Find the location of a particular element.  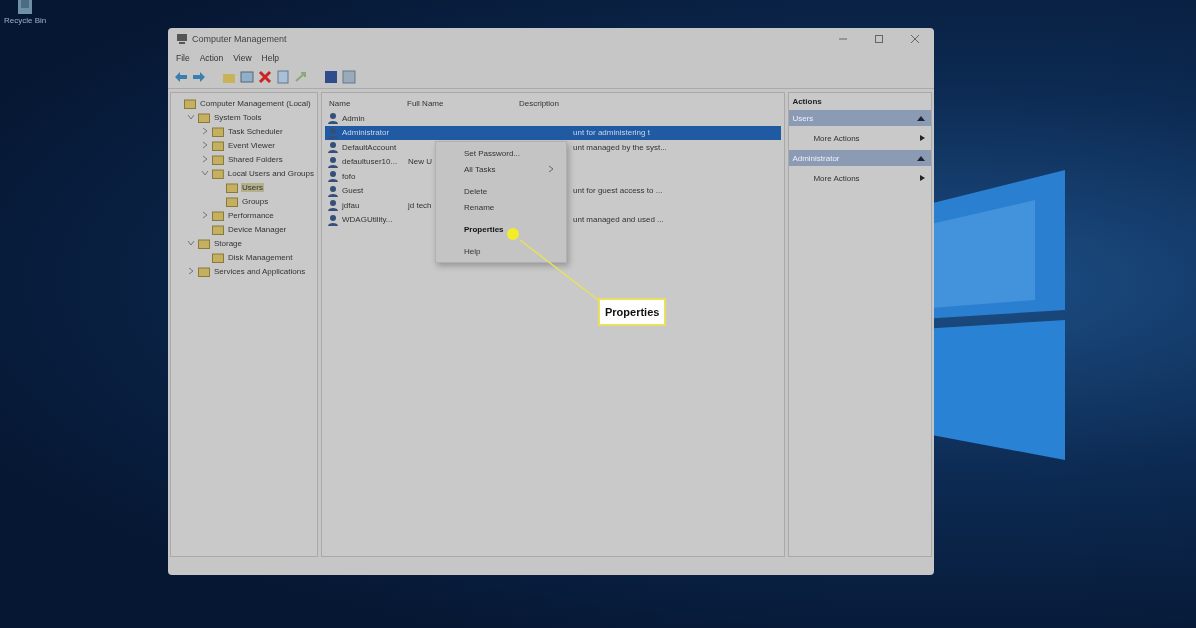

menu-item: Properties is located at coordinates (501, 229).